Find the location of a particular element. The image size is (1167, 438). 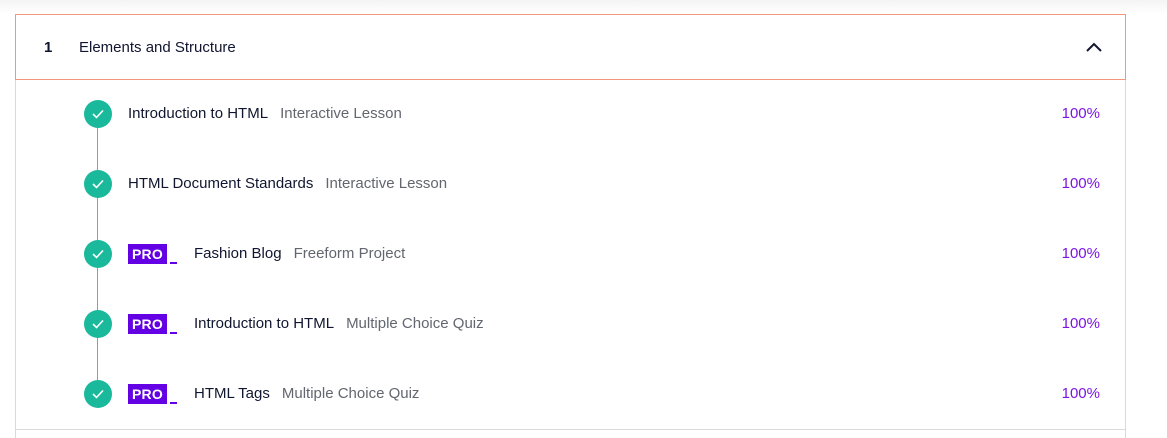

project-item: PRO Fashion Blog Freeform Project 100% is located at coordinates (570, 254).